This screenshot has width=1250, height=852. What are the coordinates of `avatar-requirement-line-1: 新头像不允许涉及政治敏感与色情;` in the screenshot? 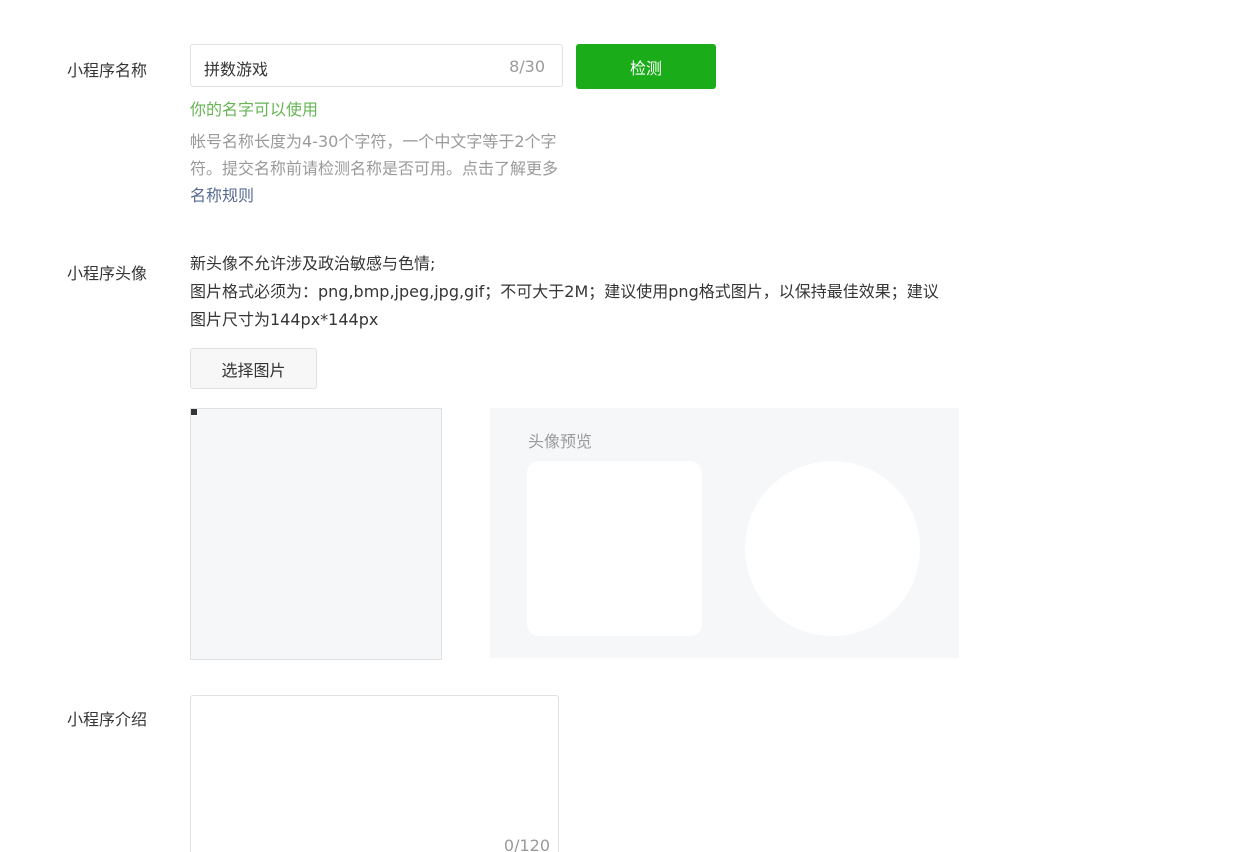 It's located at (313, 263).